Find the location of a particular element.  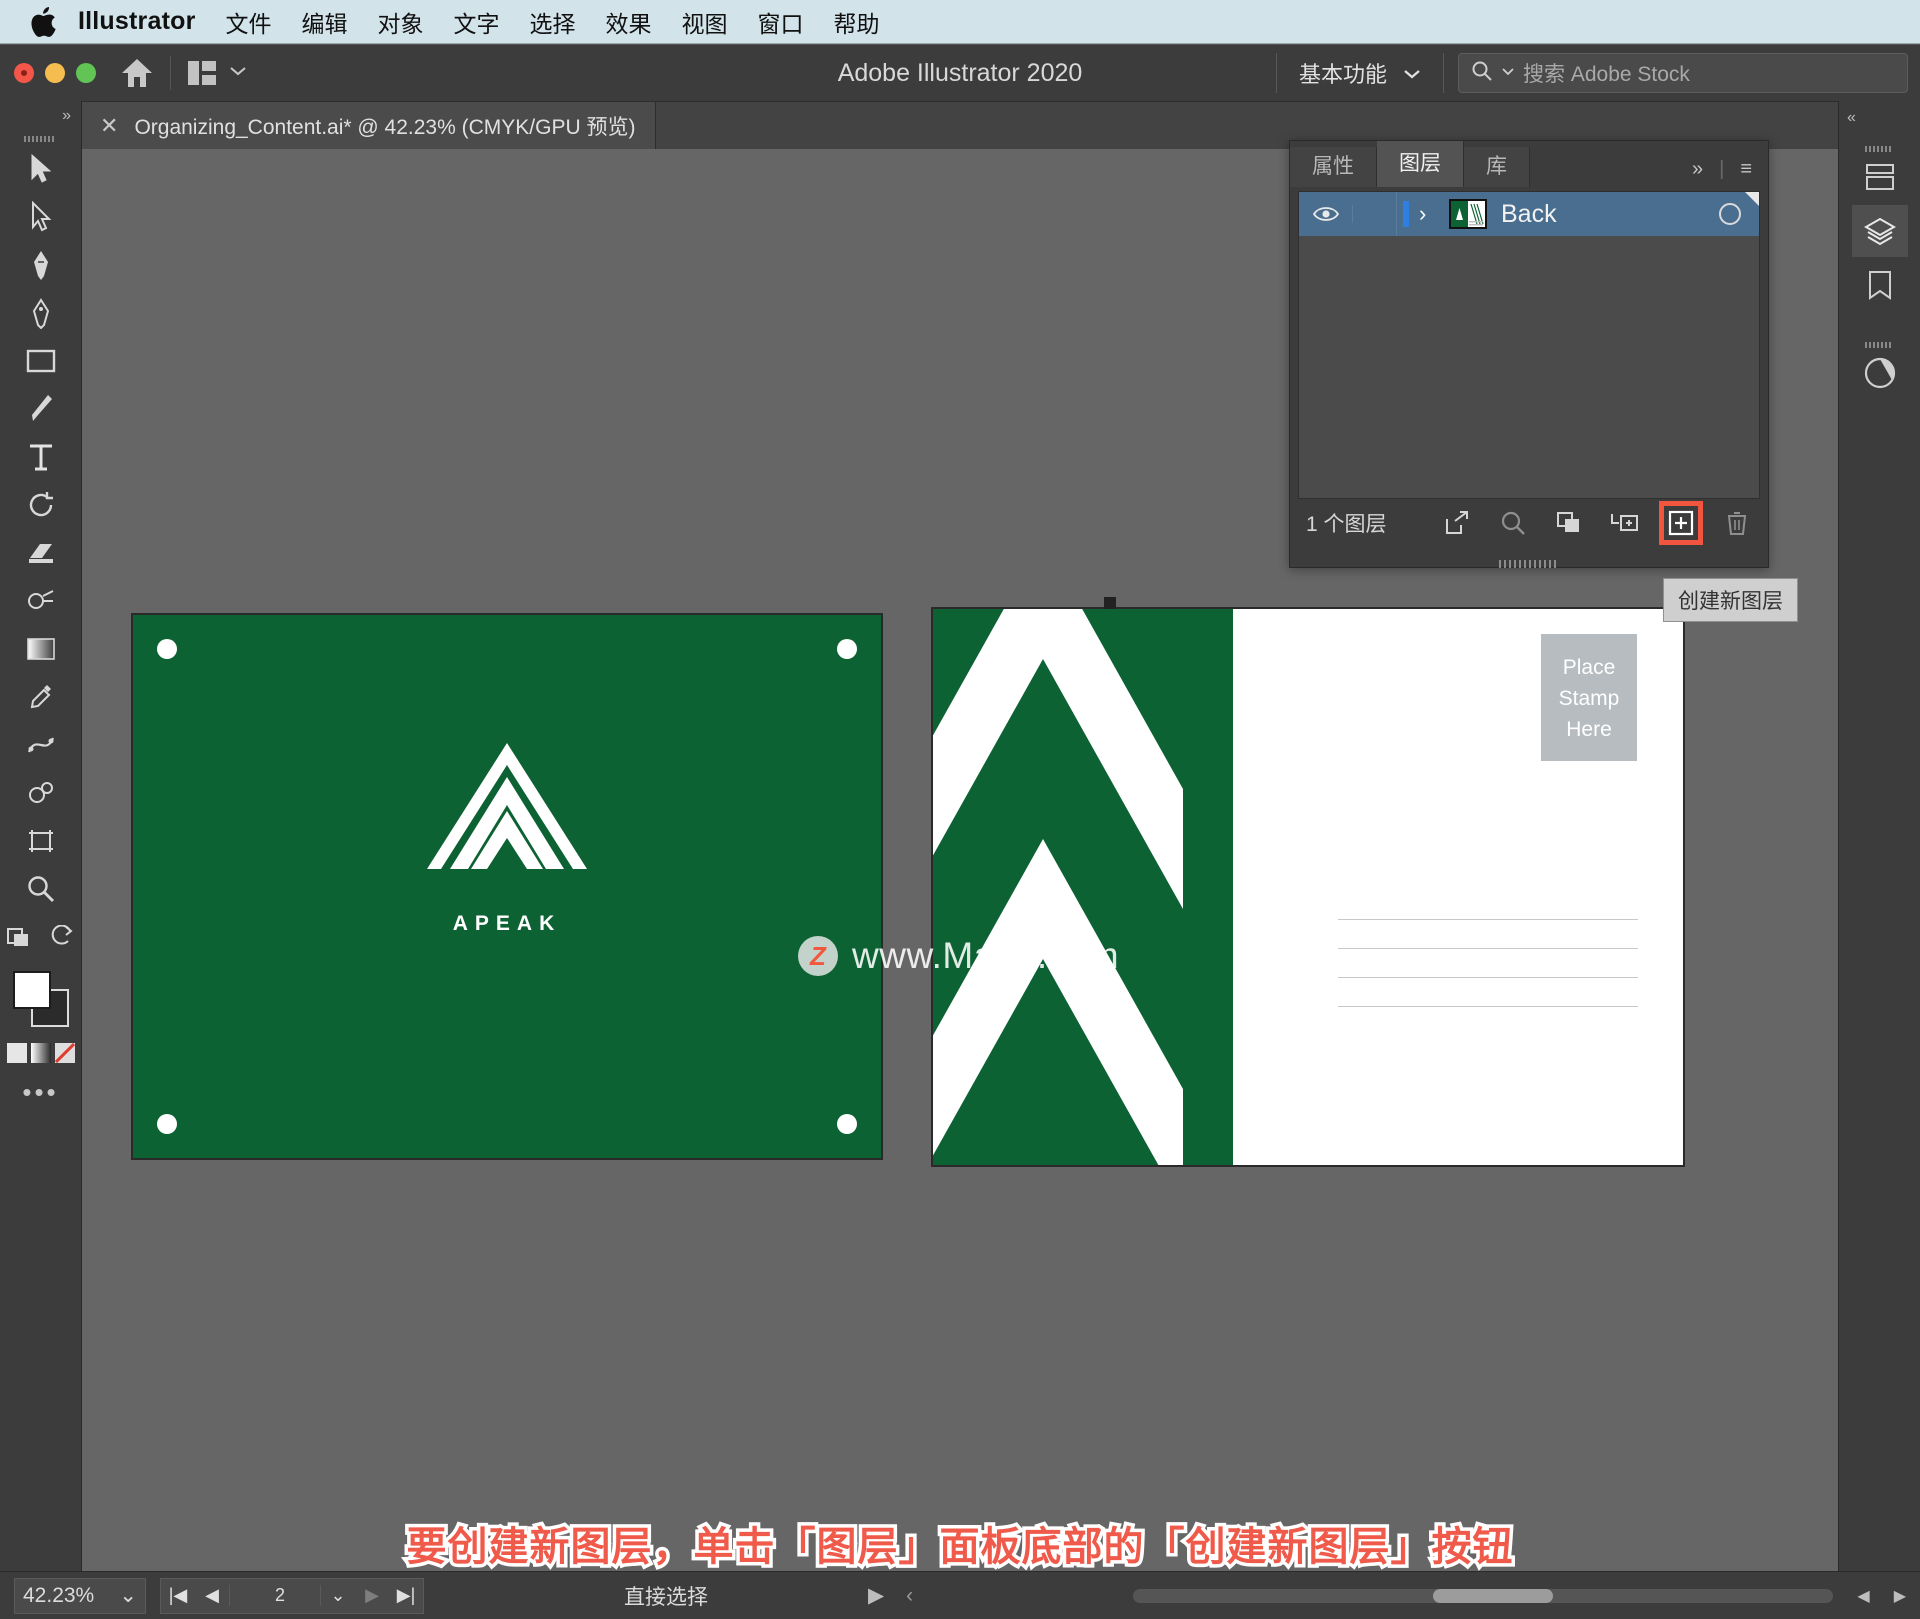

artboard-first-button: |◀ is located at coordinates (178, 1595).